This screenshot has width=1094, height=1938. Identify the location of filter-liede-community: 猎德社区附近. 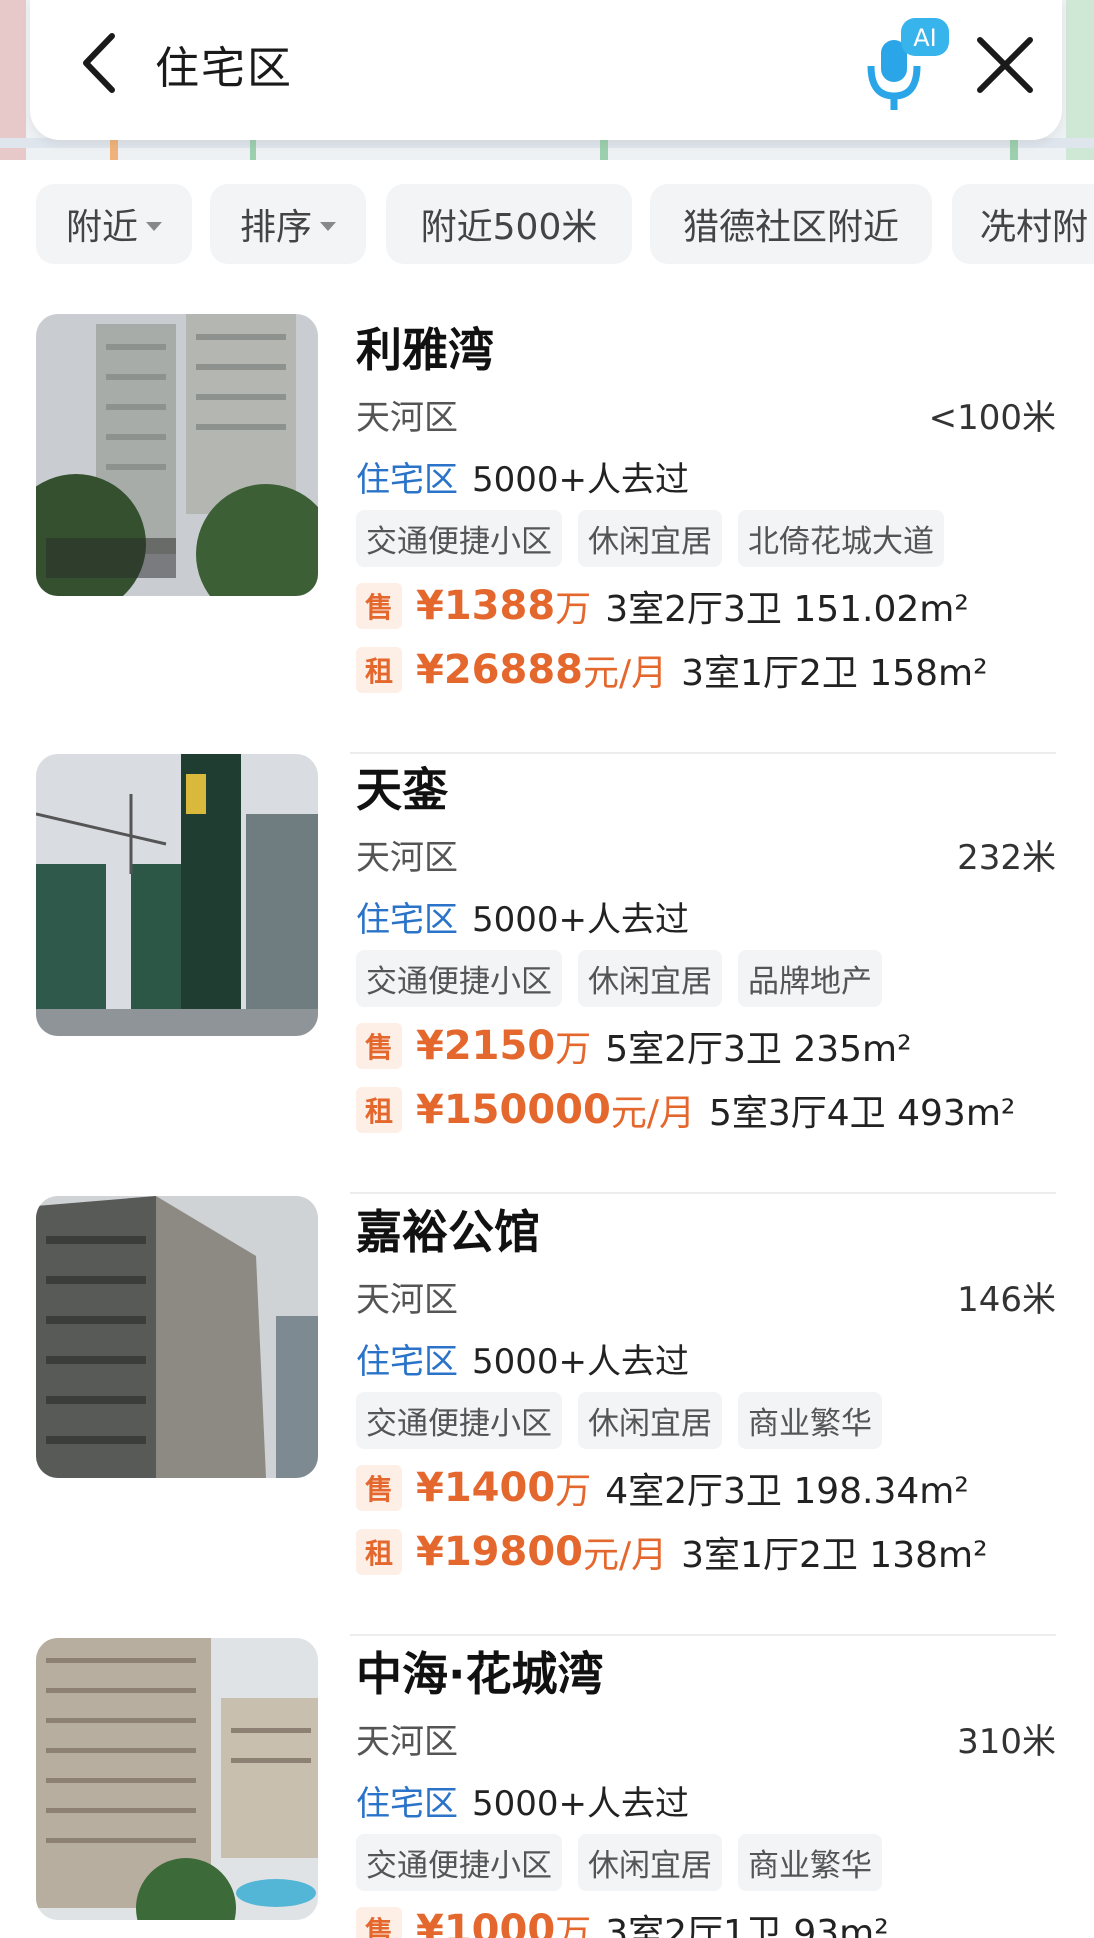
(791, 224).